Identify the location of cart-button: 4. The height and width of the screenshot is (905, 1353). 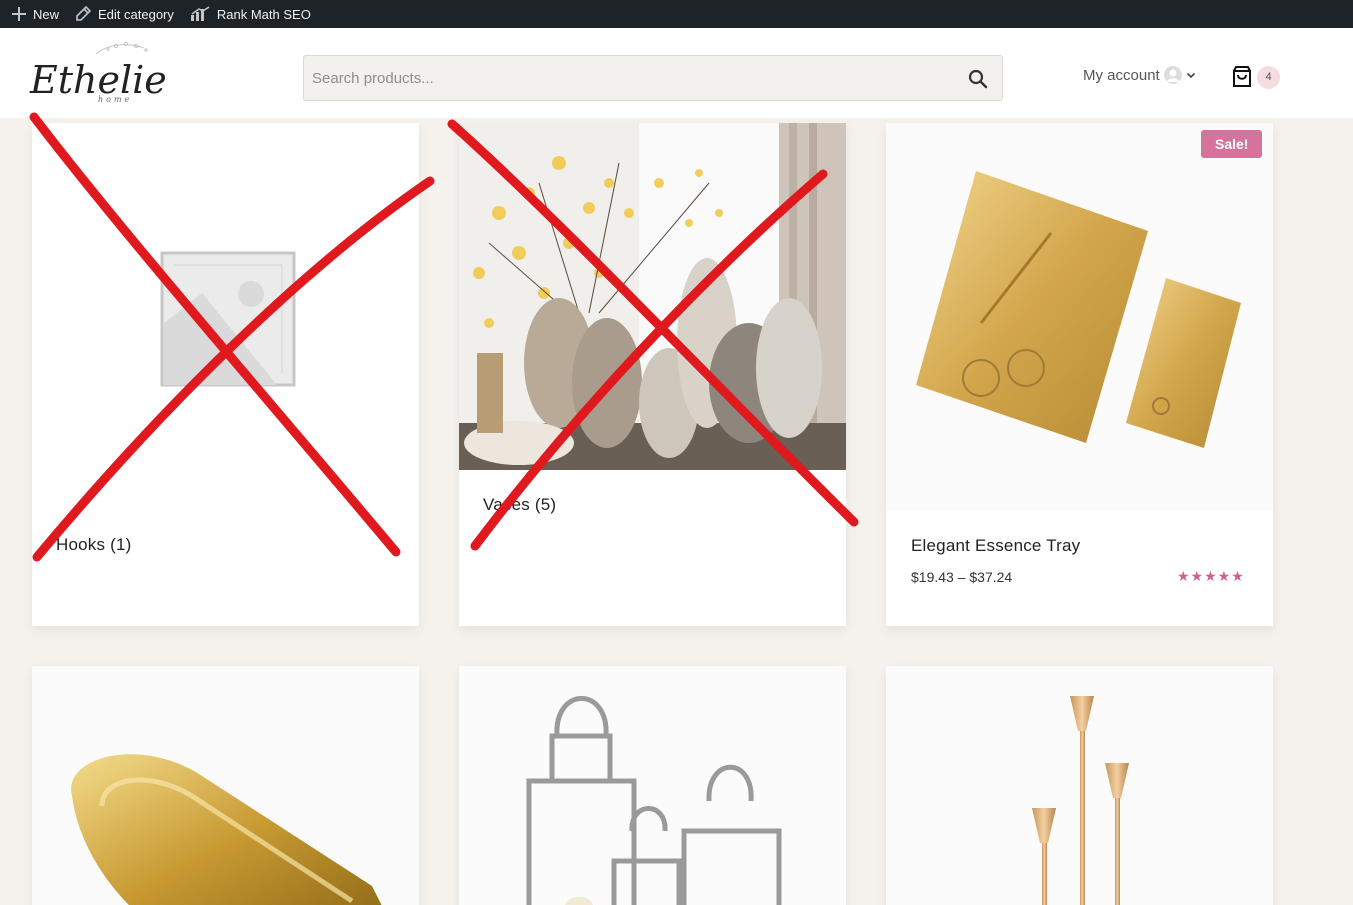
(1255, 77).